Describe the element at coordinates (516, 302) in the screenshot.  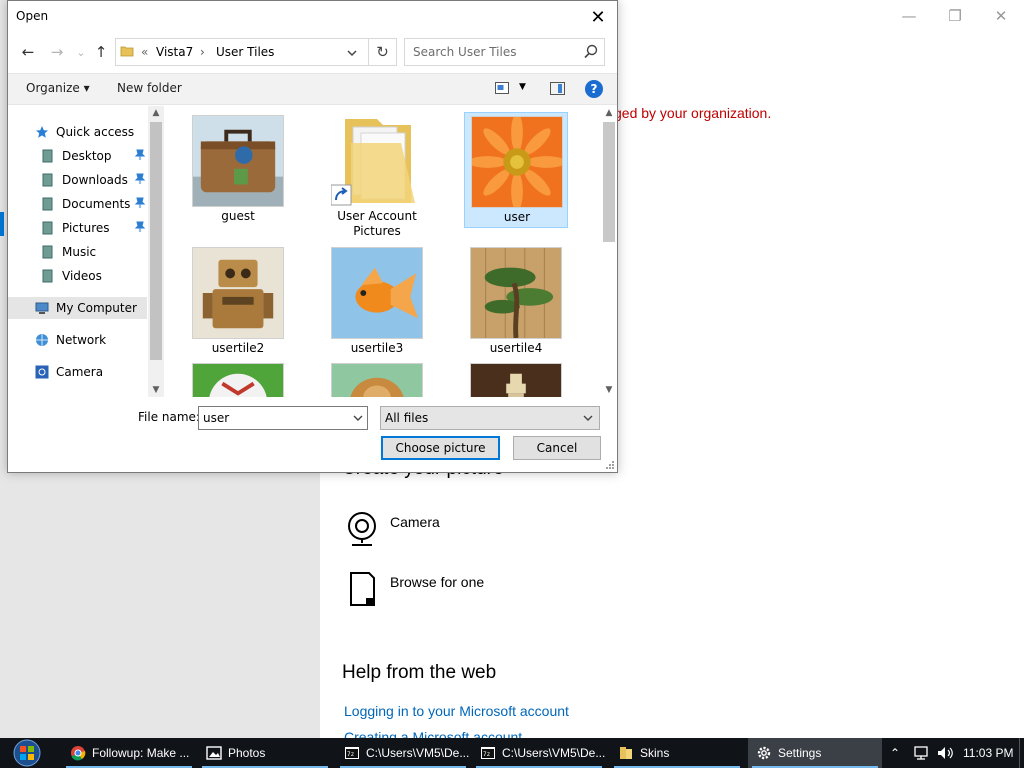
I see `file-item-usertile4: usertile4` at that location.